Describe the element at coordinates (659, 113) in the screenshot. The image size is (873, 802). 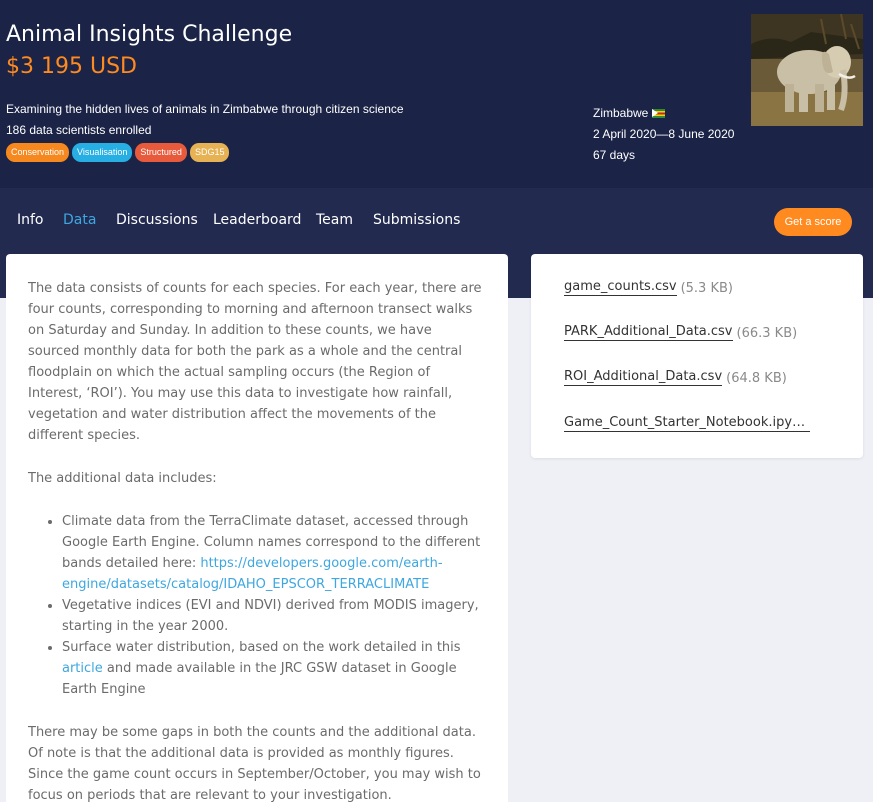
I see `zimbabwe-flag-icon` at that location.